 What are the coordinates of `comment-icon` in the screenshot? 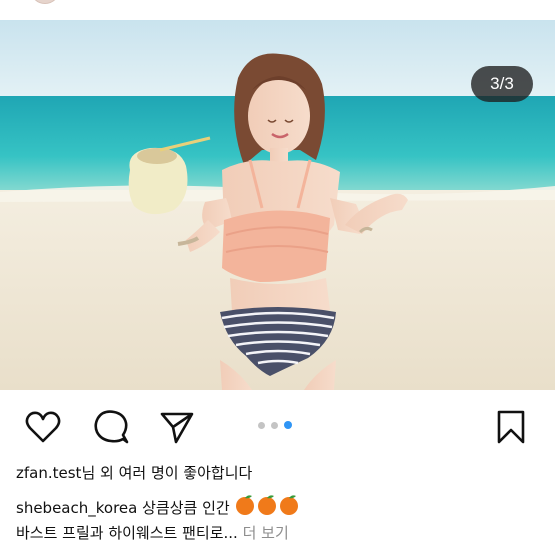 It's located at (111, 427).